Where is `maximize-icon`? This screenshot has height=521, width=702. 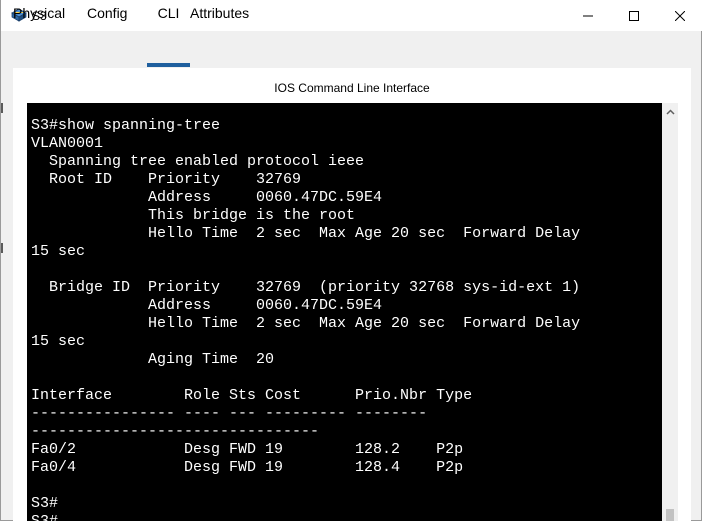
maximize-icon is located at coordinates (634, 15).